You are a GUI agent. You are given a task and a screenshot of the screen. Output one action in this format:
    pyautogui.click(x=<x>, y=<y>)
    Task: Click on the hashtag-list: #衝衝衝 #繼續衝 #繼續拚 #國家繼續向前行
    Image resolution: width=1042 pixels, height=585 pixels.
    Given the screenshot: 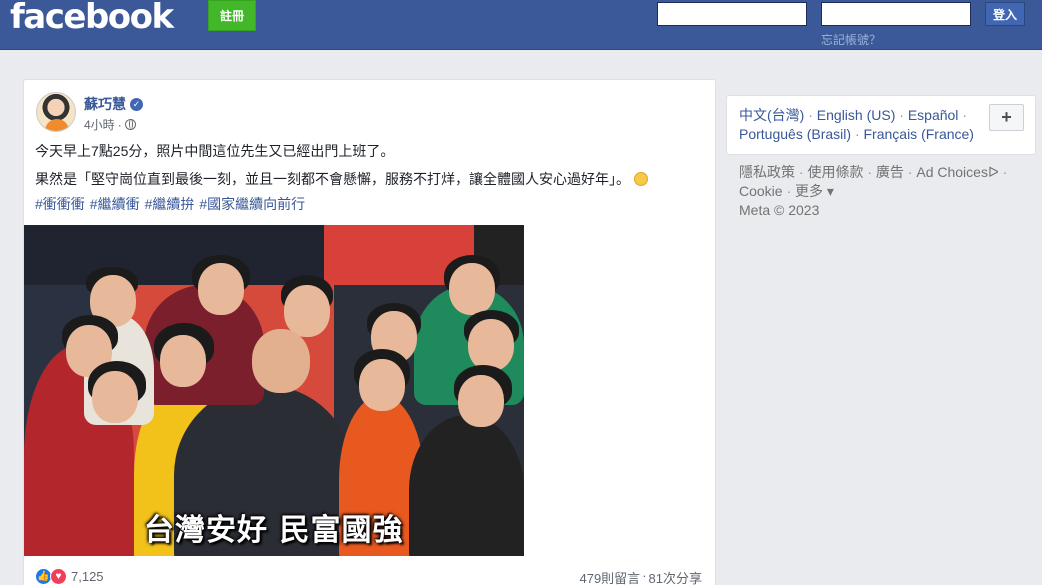 What is the action you would take?
    pyautogui.click(x=170, y=204)
    